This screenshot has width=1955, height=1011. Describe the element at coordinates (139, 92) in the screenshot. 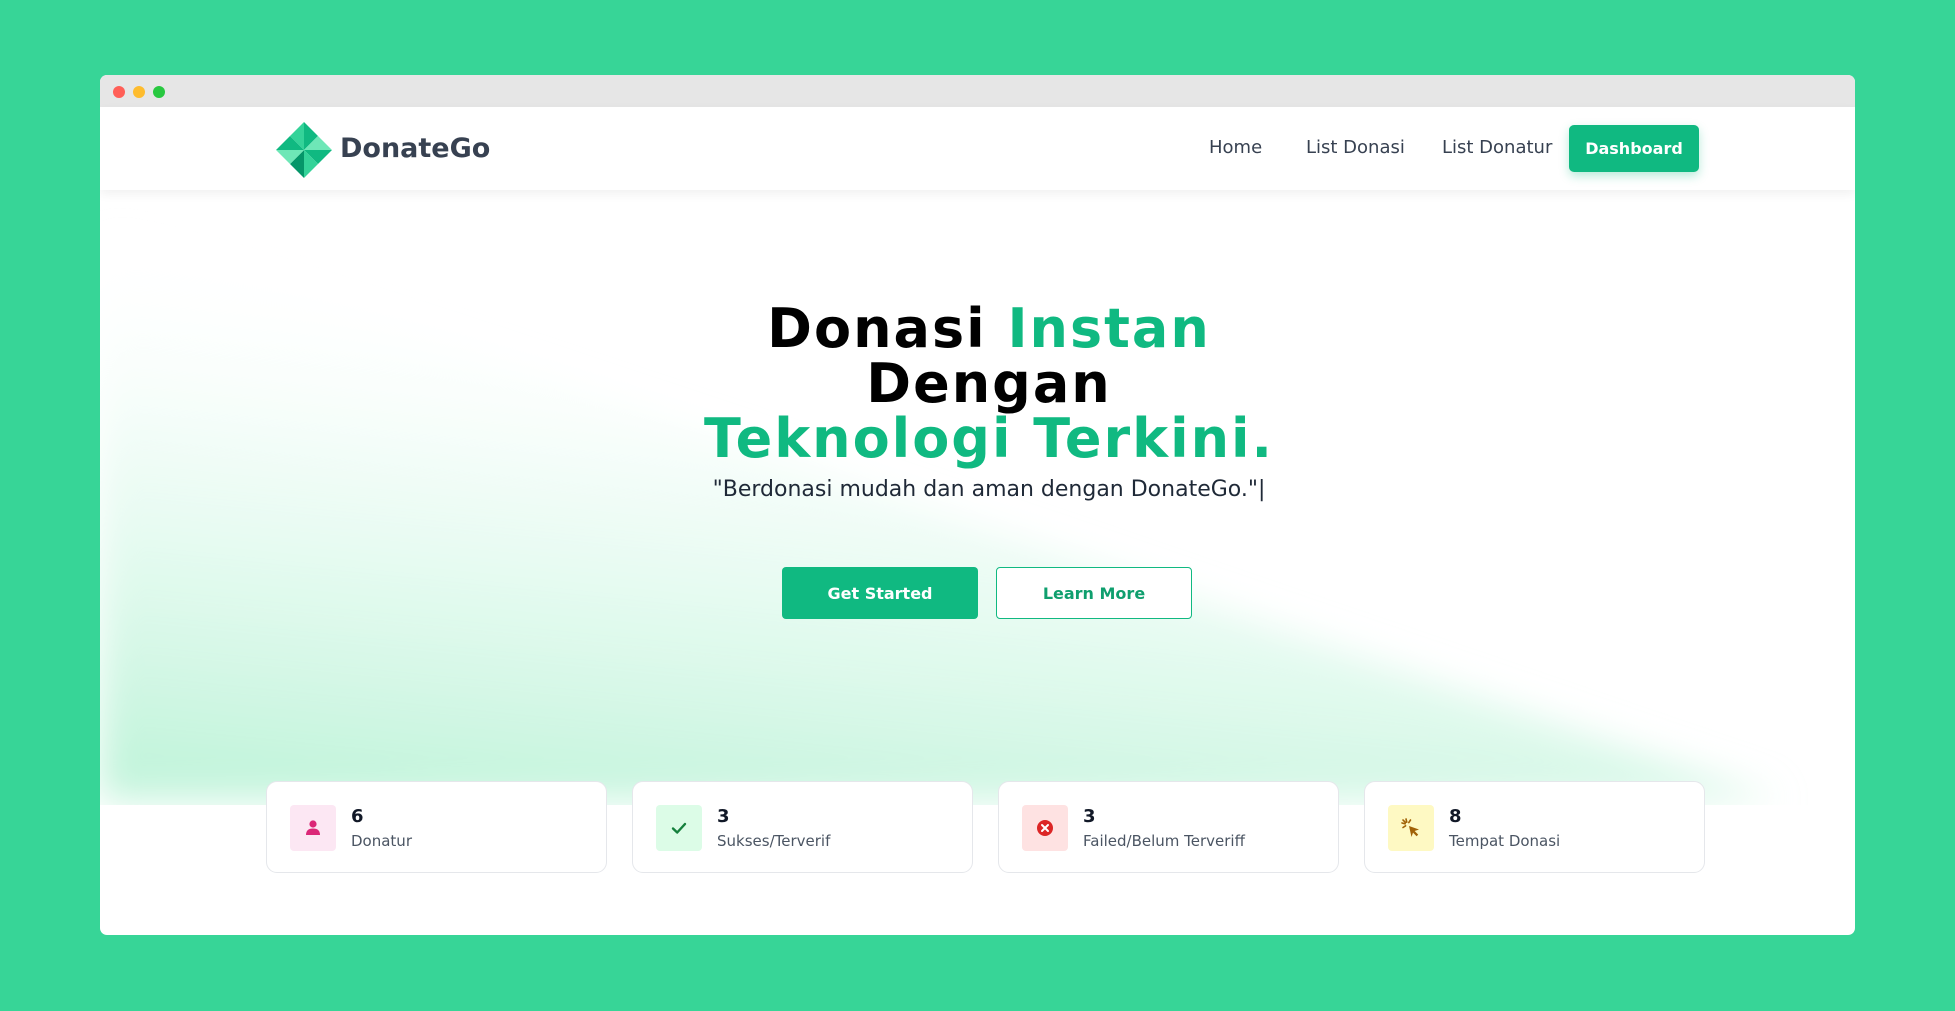

I see `minimize-window-button` at that location.